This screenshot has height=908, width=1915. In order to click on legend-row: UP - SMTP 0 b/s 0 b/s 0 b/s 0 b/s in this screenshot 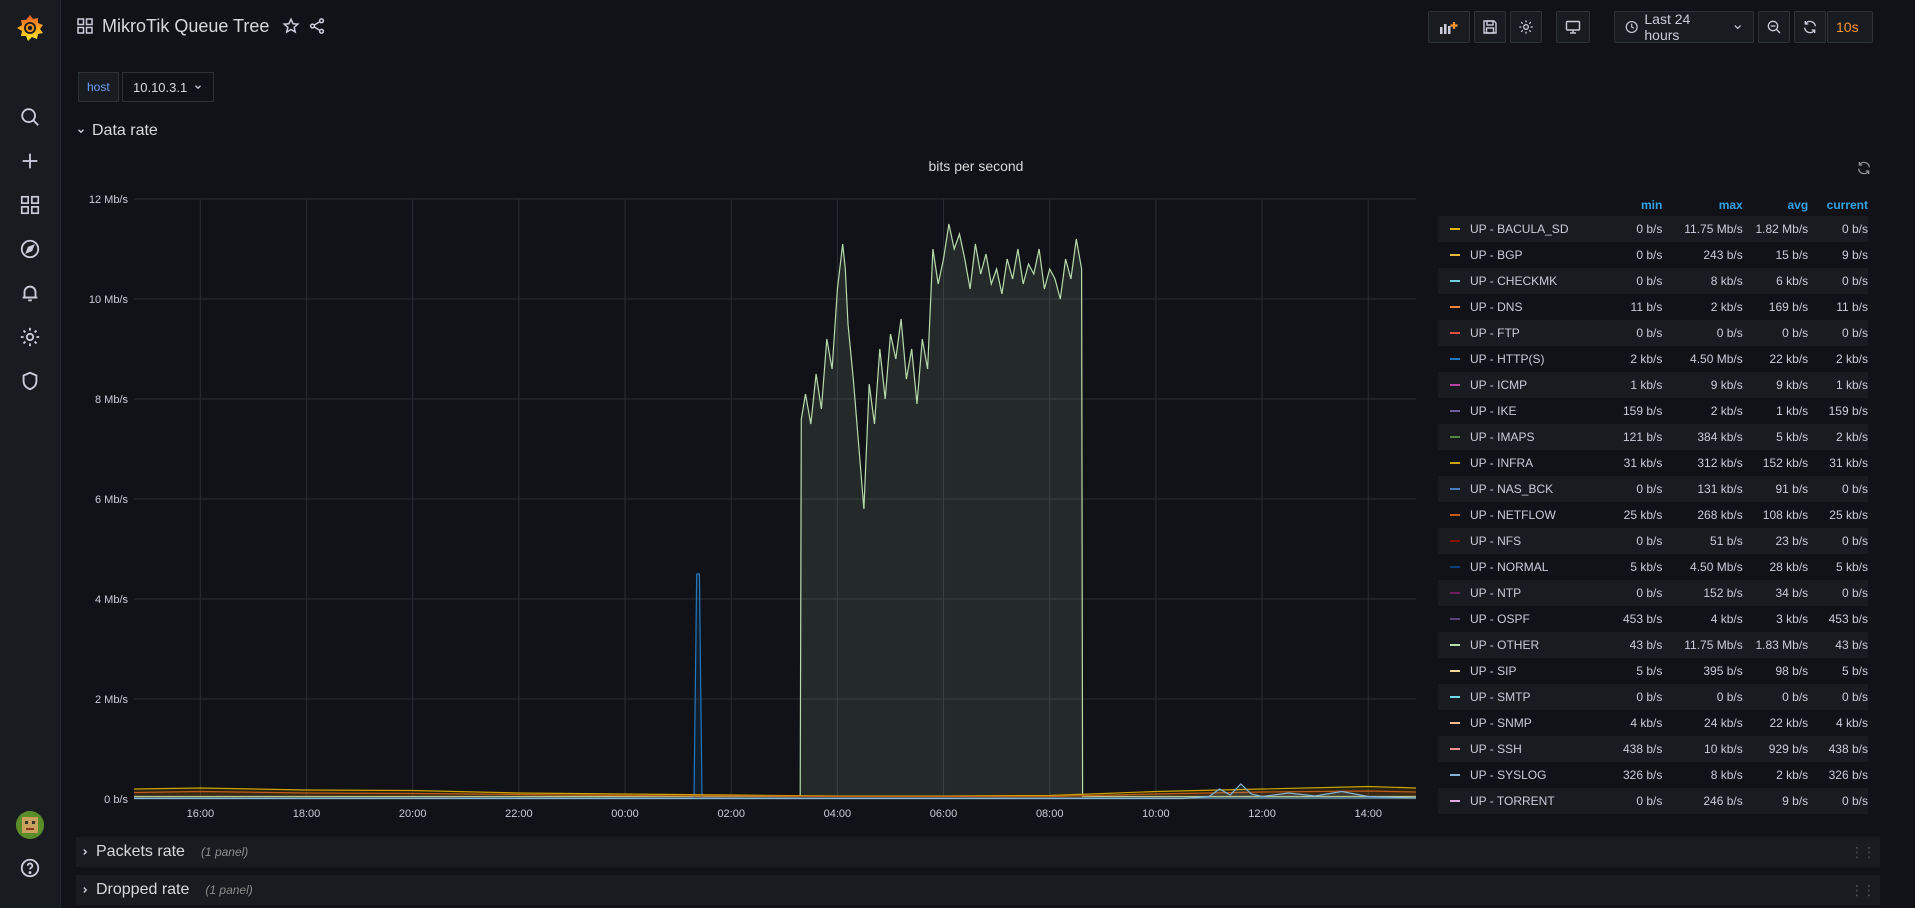, I will do `click(1653, 697)`.